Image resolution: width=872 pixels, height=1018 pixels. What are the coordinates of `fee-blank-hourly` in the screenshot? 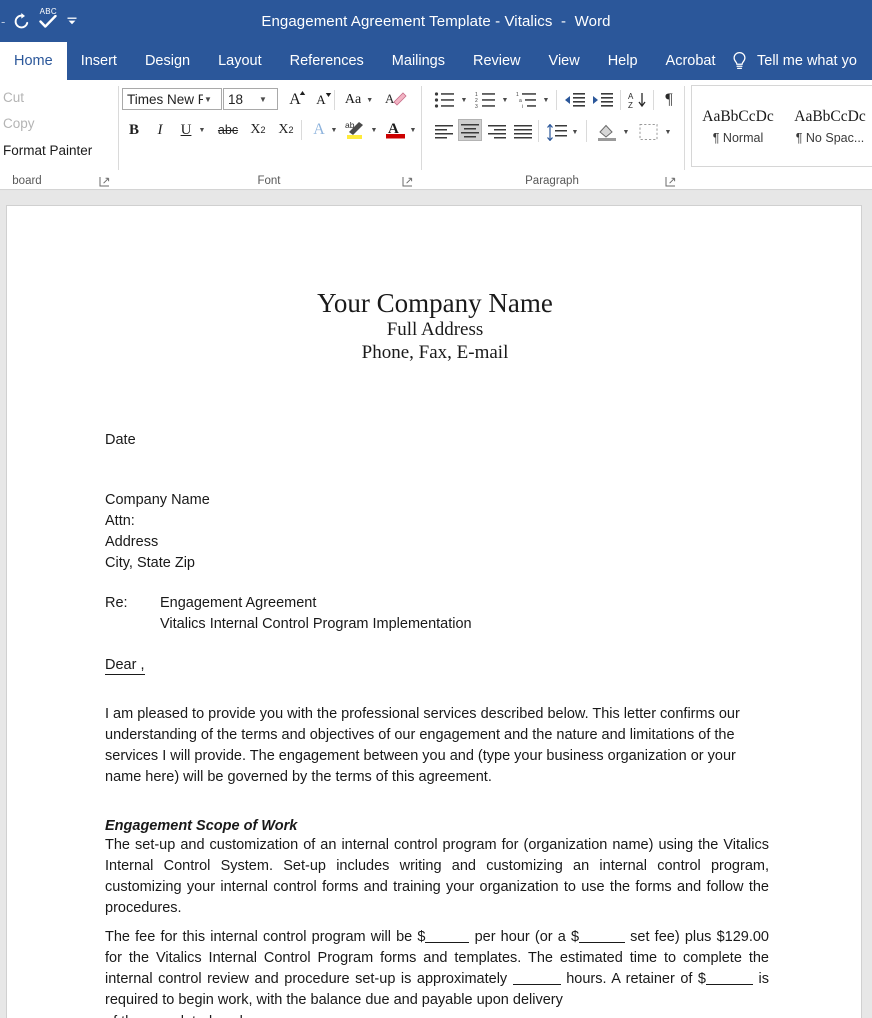 It's located at (447, 942).